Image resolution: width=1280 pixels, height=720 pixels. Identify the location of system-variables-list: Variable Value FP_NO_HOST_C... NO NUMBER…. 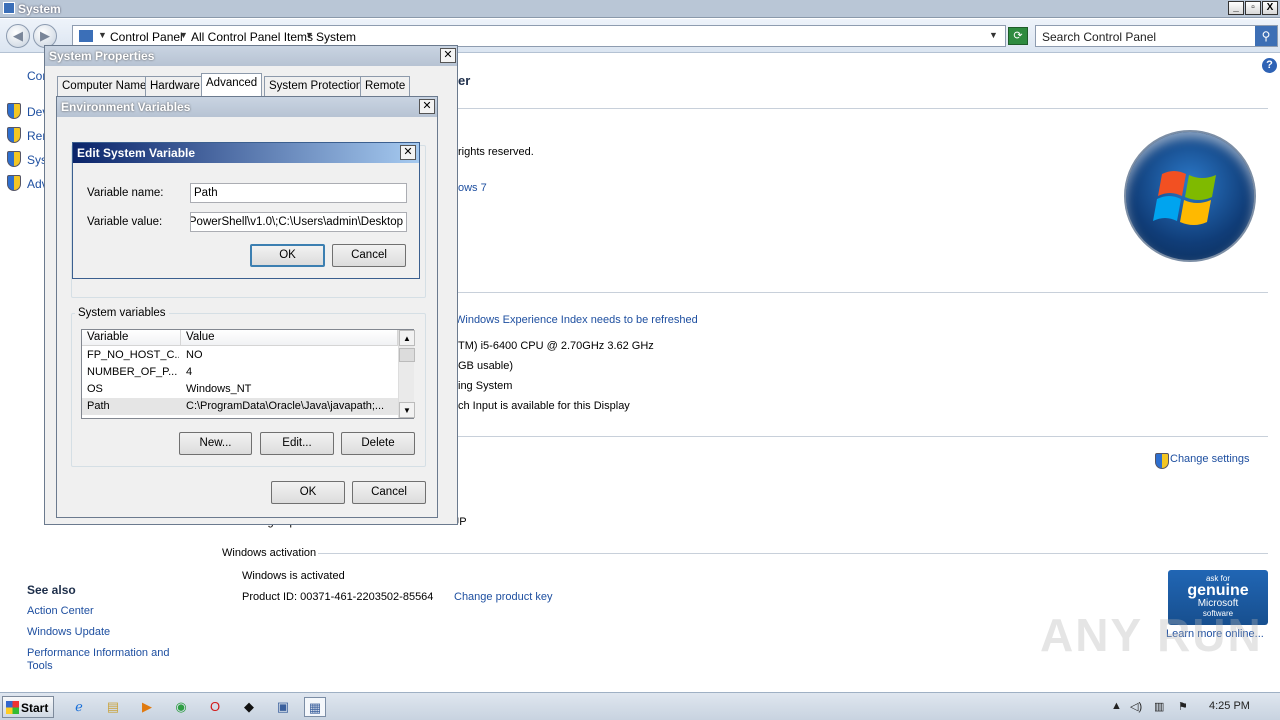
(248, 374).